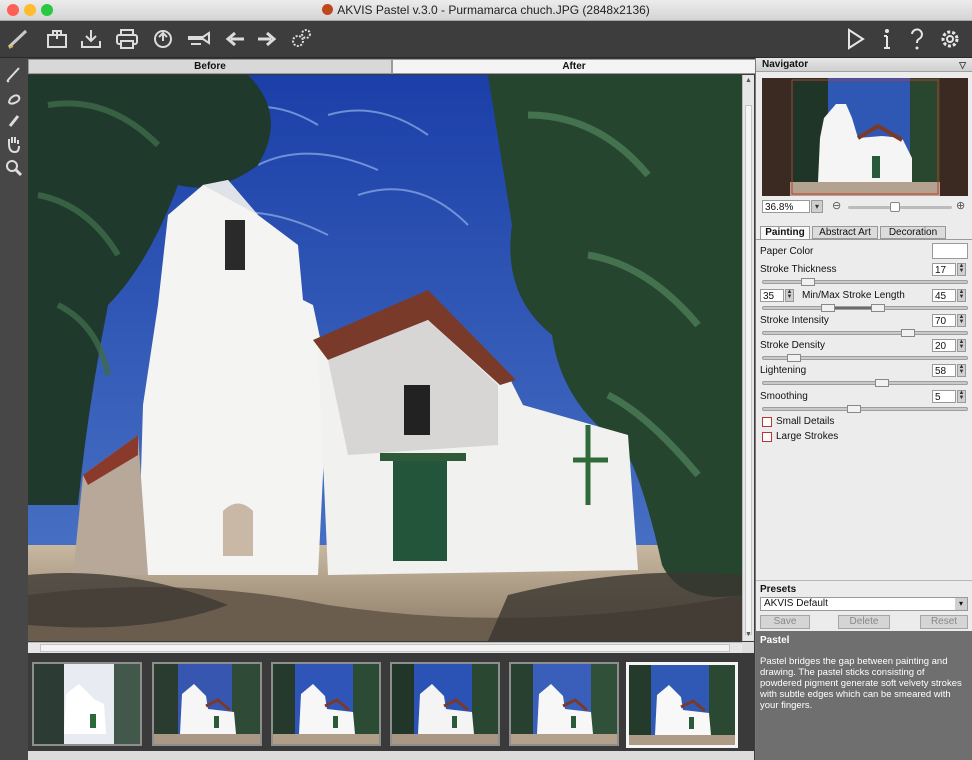  I want to click on hand-icon, so click(14, 144).